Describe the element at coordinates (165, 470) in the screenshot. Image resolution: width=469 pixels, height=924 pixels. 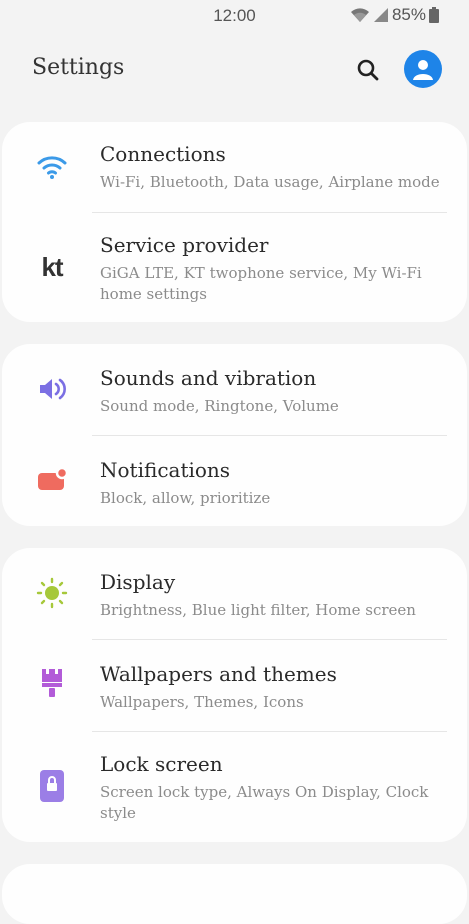
I see `settings-item-title: Notifications` at that location.